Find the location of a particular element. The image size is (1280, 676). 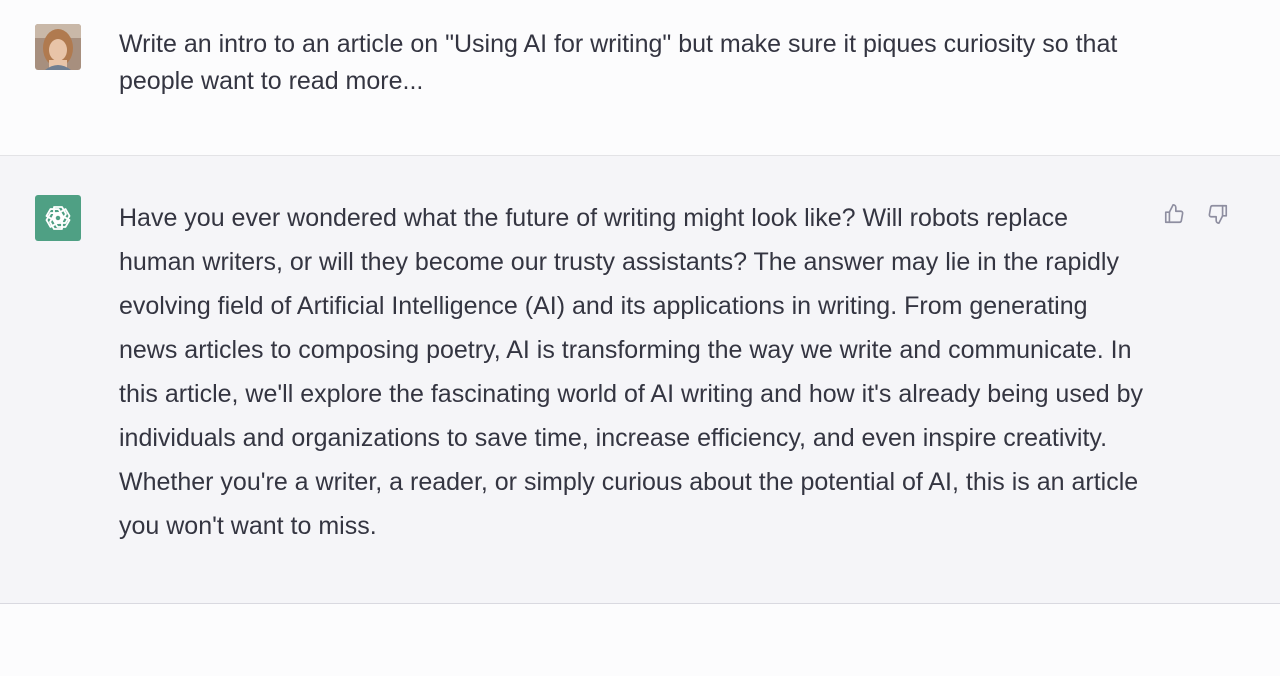

openai-logo-icon is located at coordinates (58, 218).